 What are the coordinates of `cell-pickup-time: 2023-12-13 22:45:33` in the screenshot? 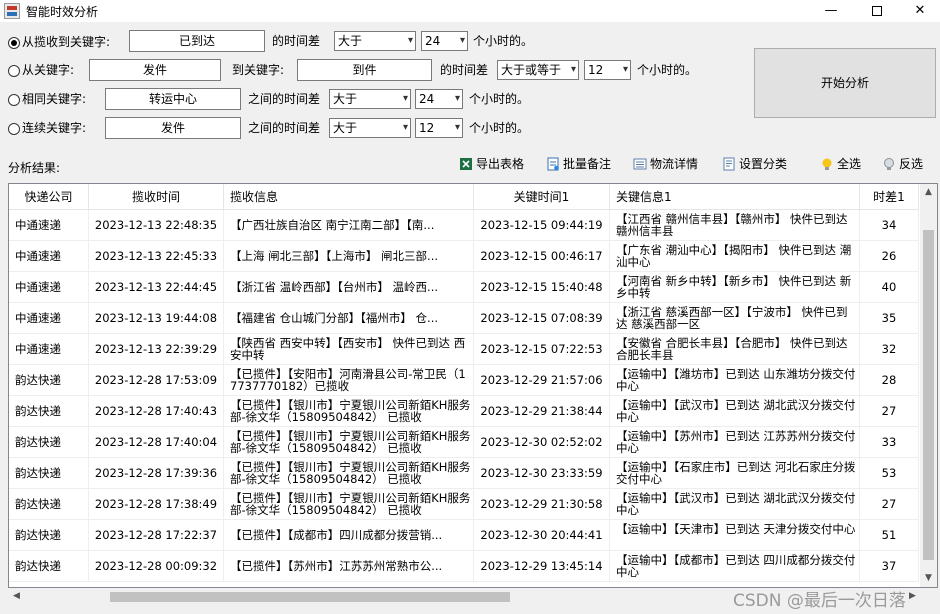 It's located at (156, 256).